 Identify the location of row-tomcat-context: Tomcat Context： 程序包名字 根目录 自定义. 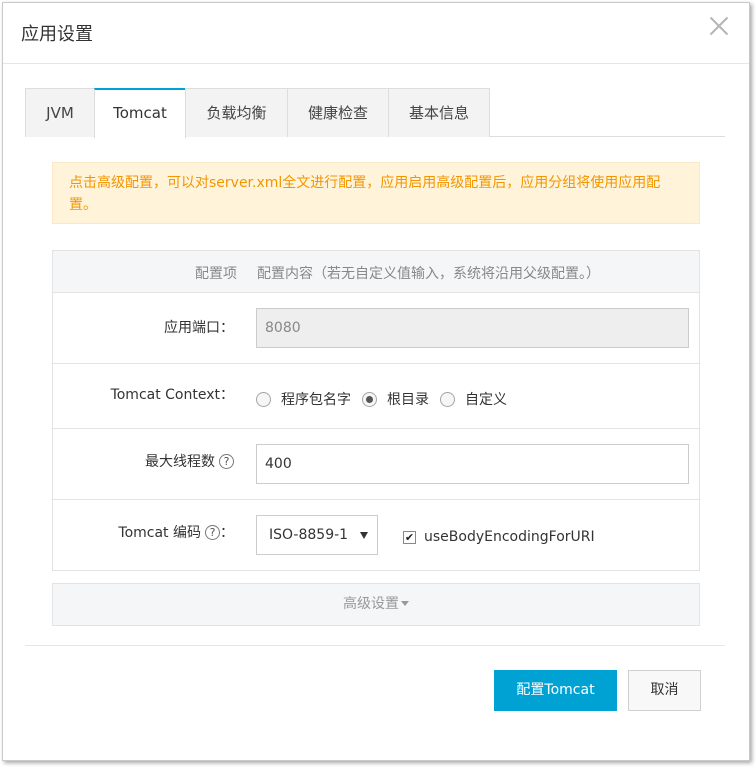
(376, 396).